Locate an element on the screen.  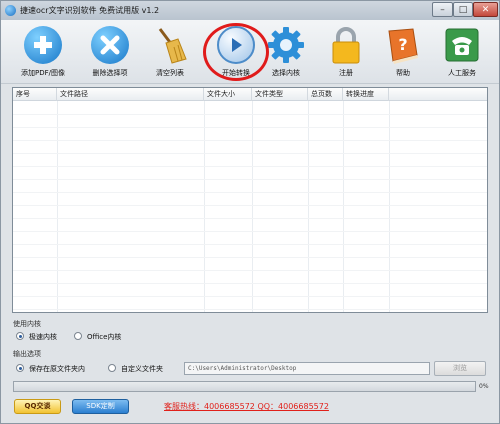
register-label: 注册 is located at coordinates (346, 73).